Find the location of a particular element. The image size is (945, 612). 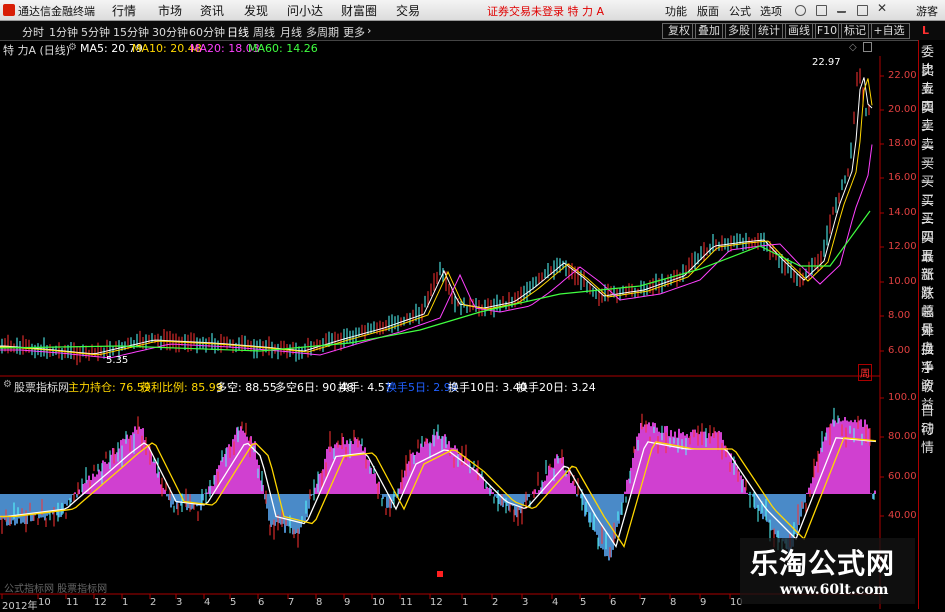

huaxian-button: 画线 is located at coordinates (799, 31).